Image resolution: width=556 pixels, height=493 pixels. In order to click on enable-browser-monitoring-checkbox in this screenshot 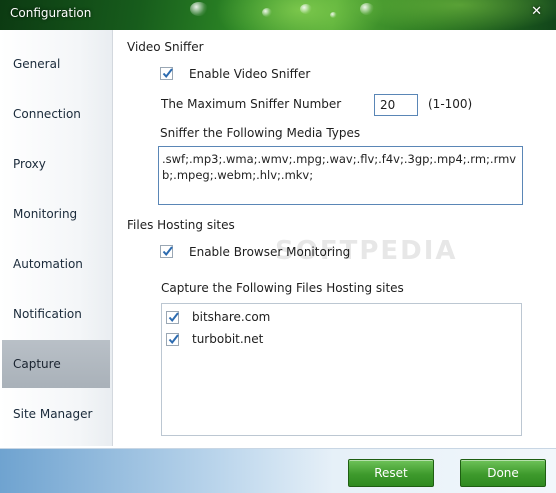, I will do `click(166, 251)`.